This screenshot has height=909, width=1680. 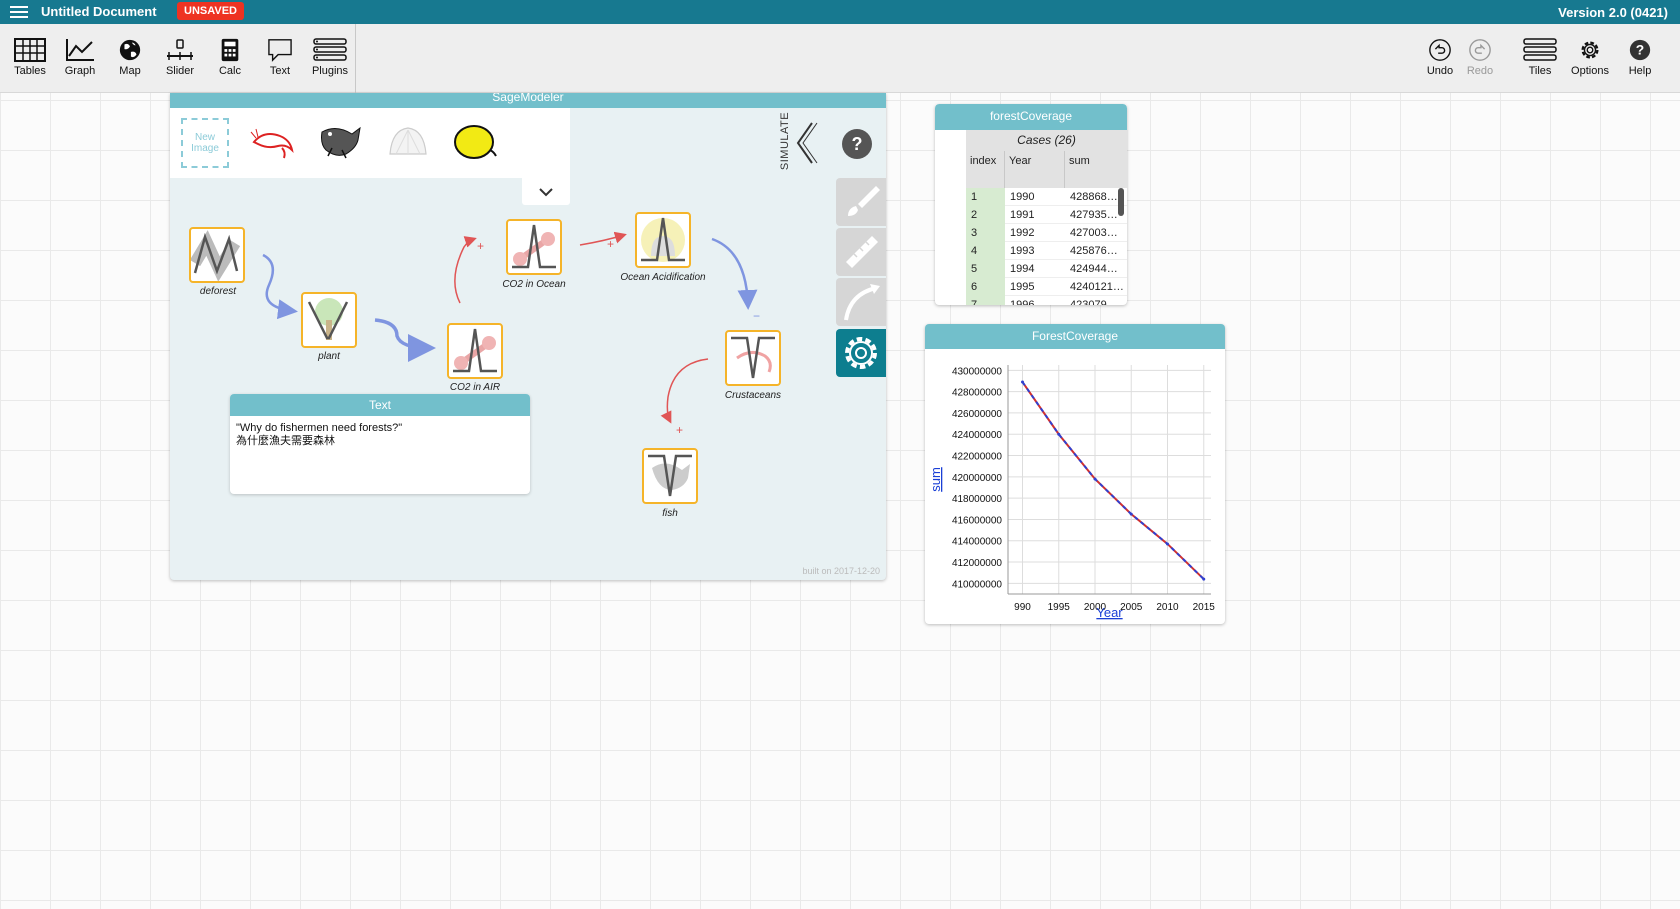 I want to click on redo-label: Redo, so click(x=1480, y=71).